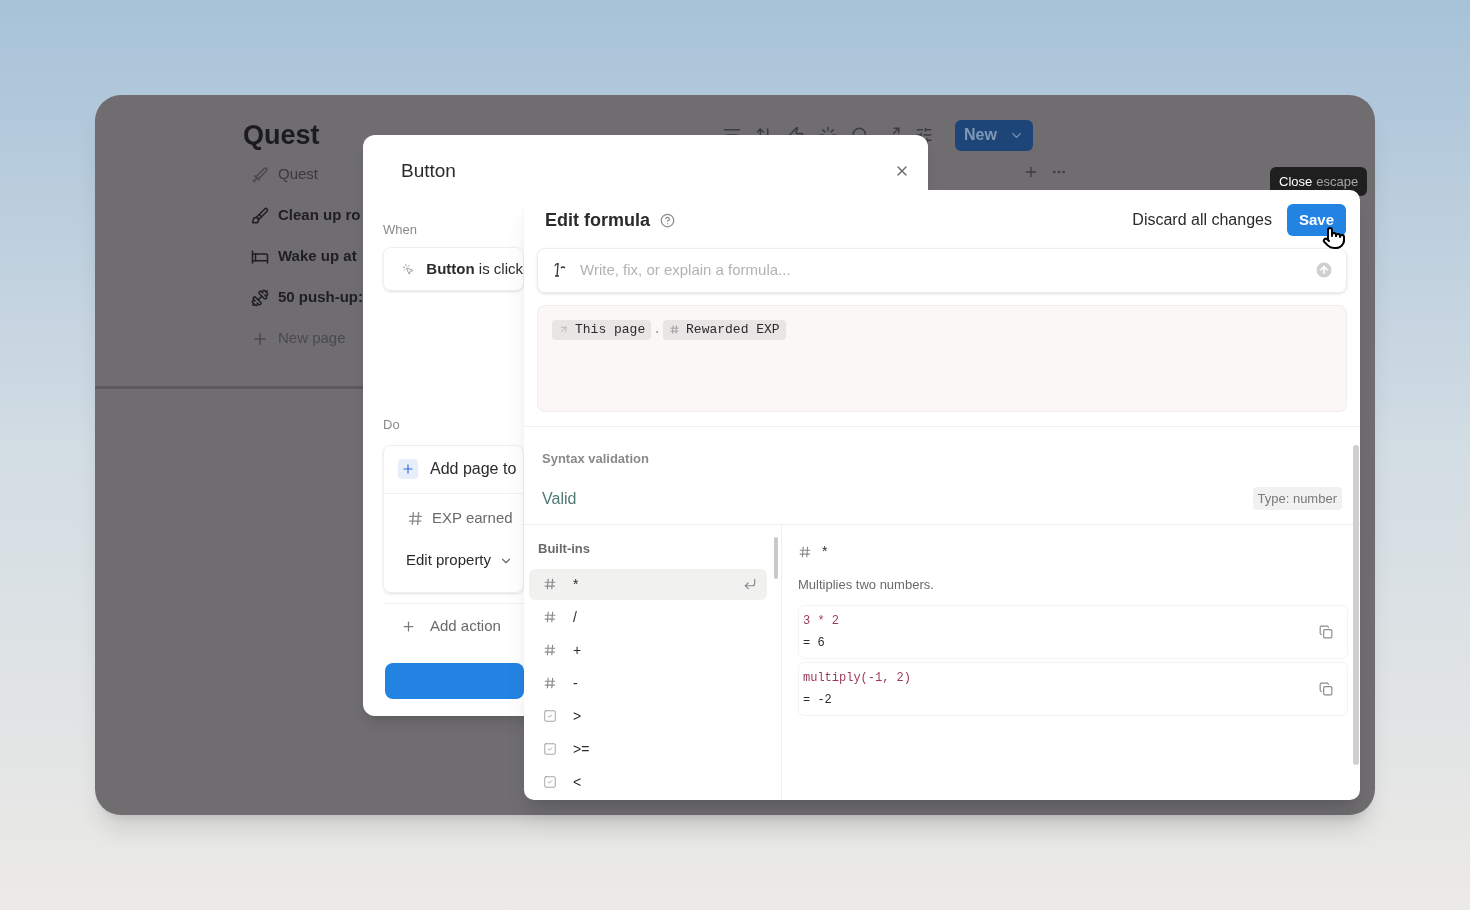 The width and height of the screenshot is (1470, 910). What do you see at coordinates (260, 215) in the screenshot?
I see `brush-icon` at bounding box center [260, 215].